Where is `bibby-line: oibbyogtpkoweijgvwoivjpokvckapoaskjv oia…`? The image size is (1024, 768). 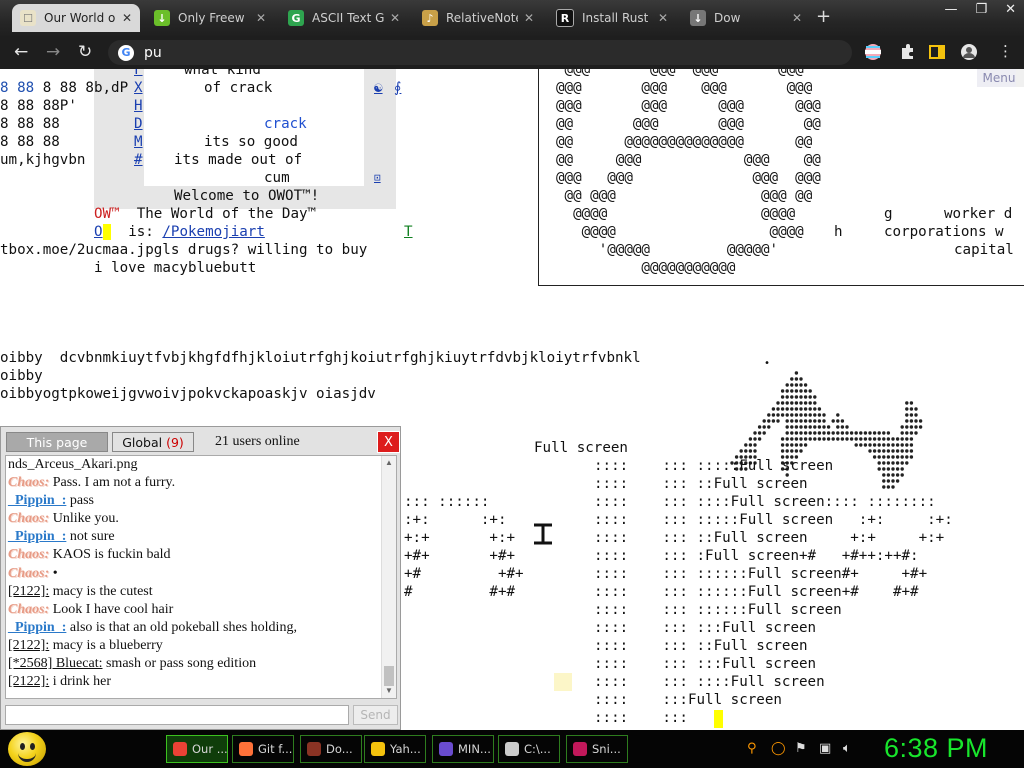
bibby-line: oibbyogtpkoweijgvwoivjpokvckapoaskjv oia… is located at coordinates (188, 394).